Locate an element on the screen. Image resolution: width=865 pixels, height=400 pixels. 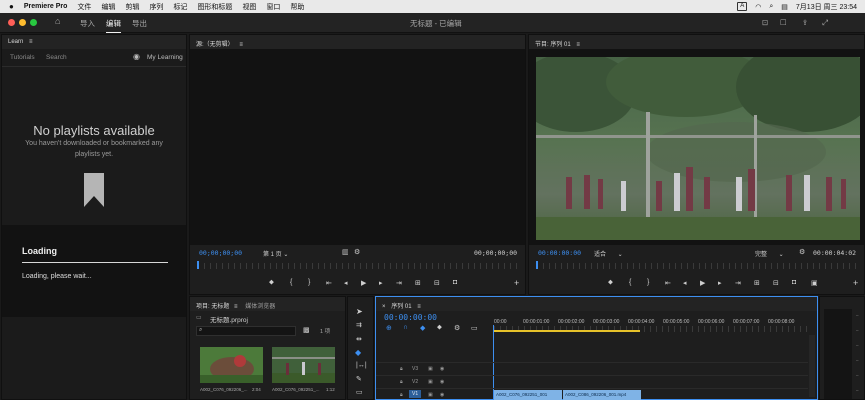
program-timecode-in: 00:00:00:00 is located at coordinates (559, 253).